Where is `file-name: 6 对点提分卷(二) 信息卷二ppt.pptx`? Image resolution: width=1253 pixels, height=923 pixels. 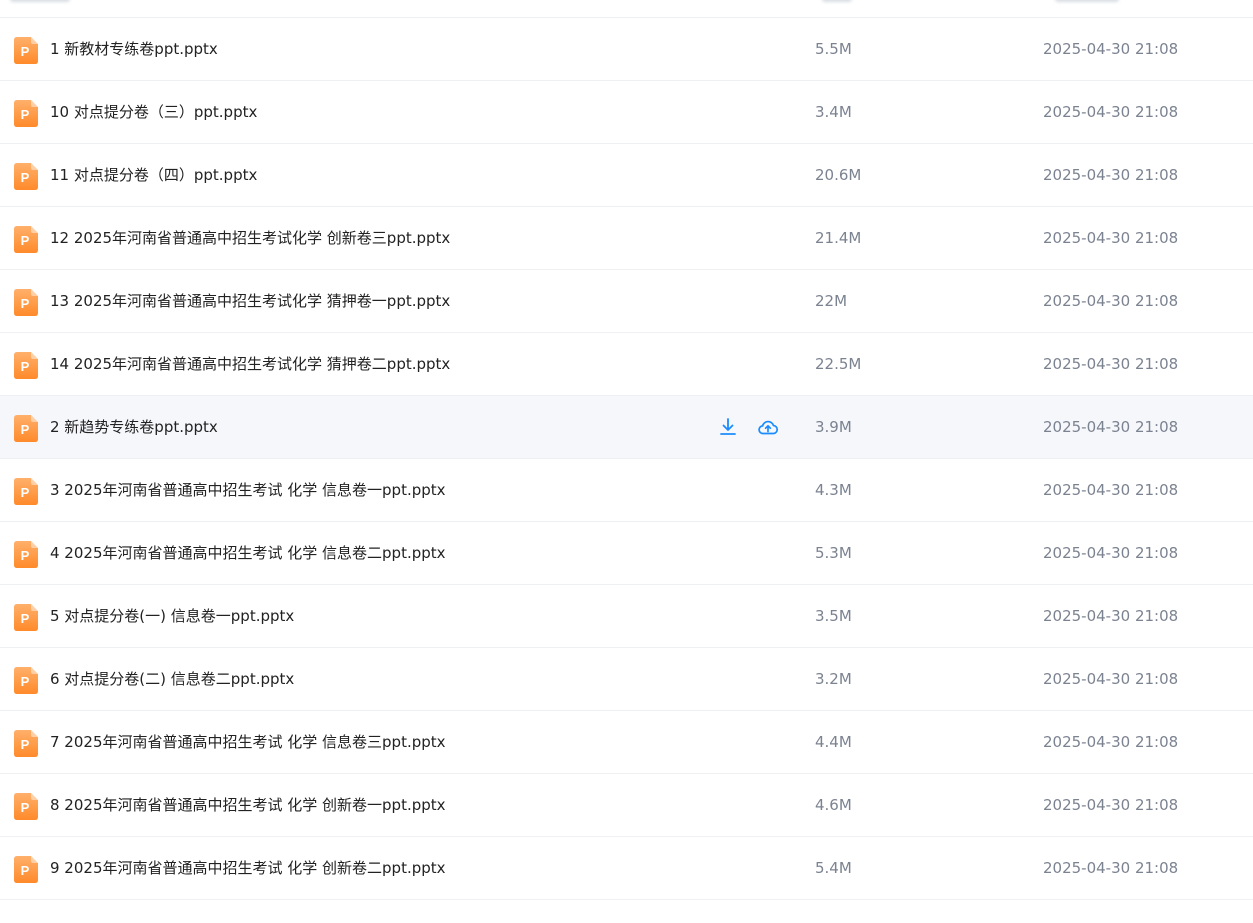
file-name: 6 对点提分卷(二) 信息卷二ppt.pptx is located at coordinates (172, 679).